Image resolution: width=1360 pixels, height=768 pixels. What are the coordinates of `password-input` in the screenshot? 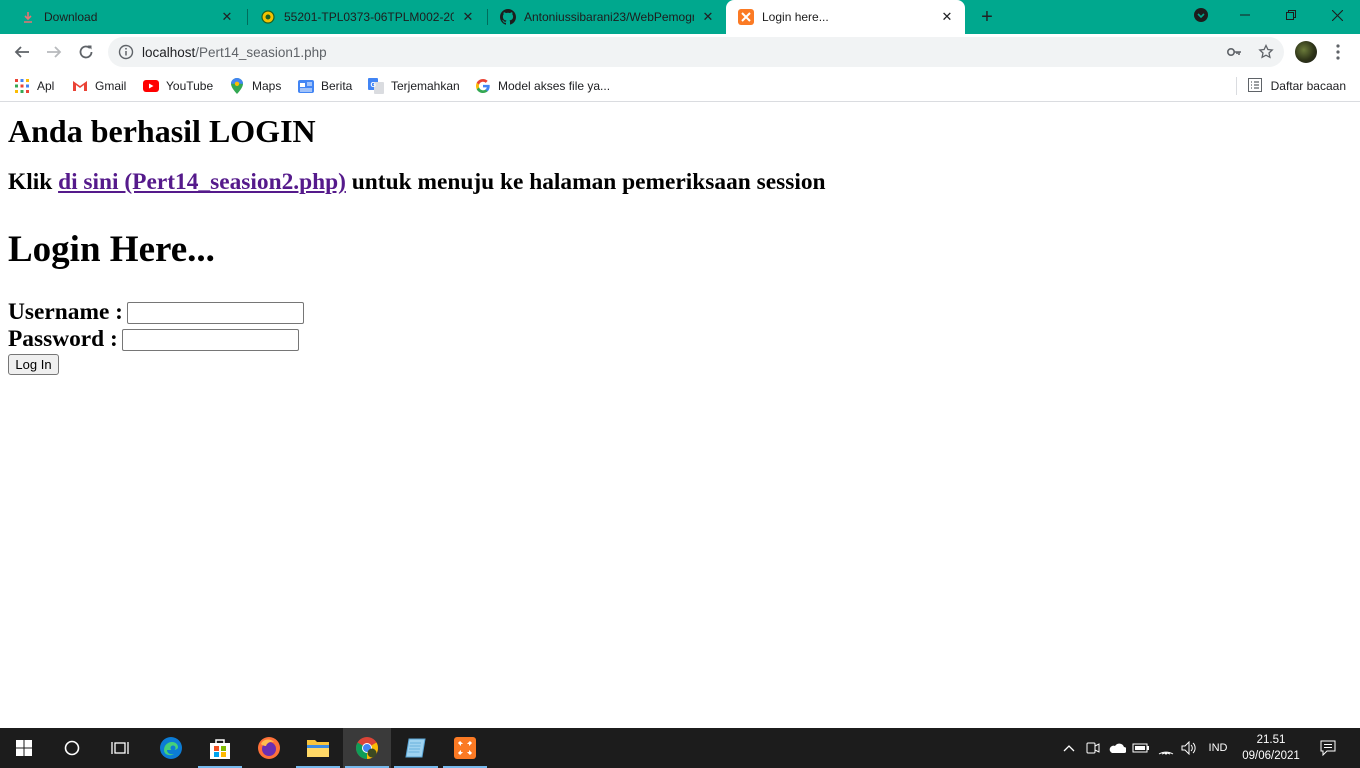 It's located at (210, 339).